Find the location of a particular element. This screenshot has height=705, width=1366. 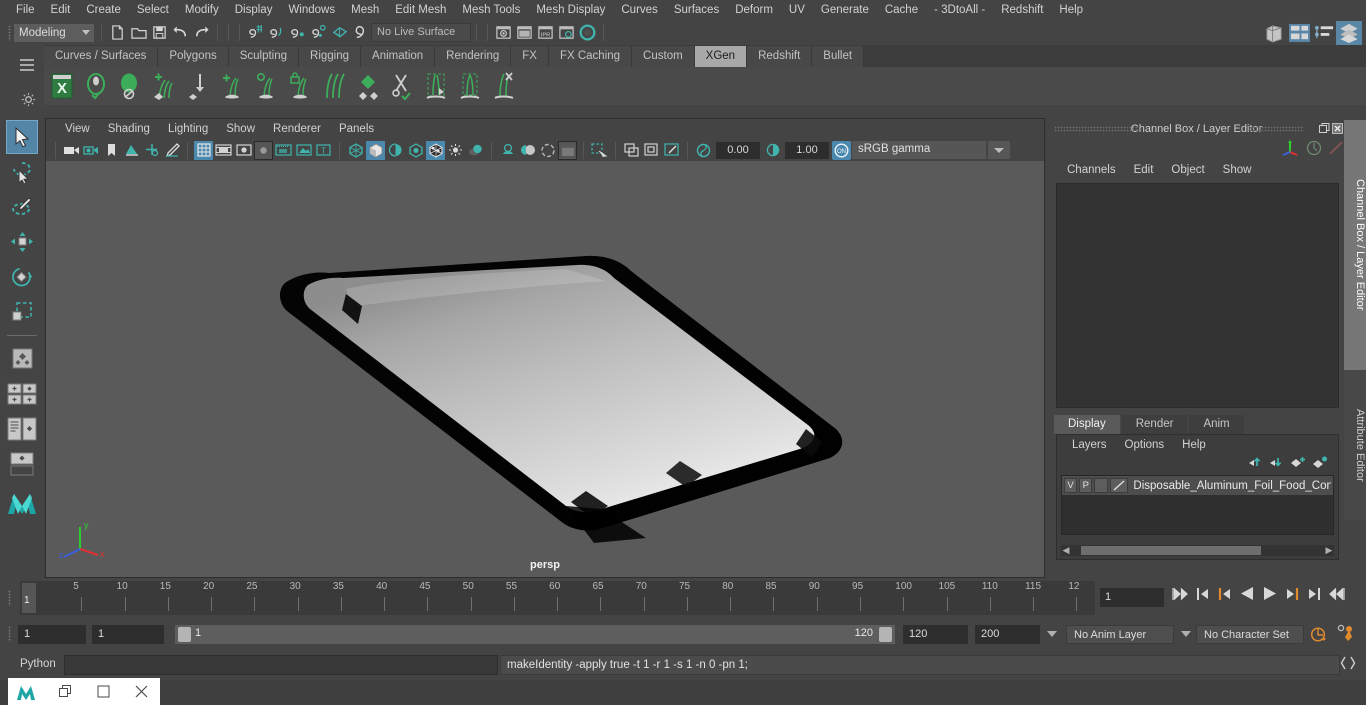

shelf-tab-rendering: Rendering is located at coordinates (473, 56).